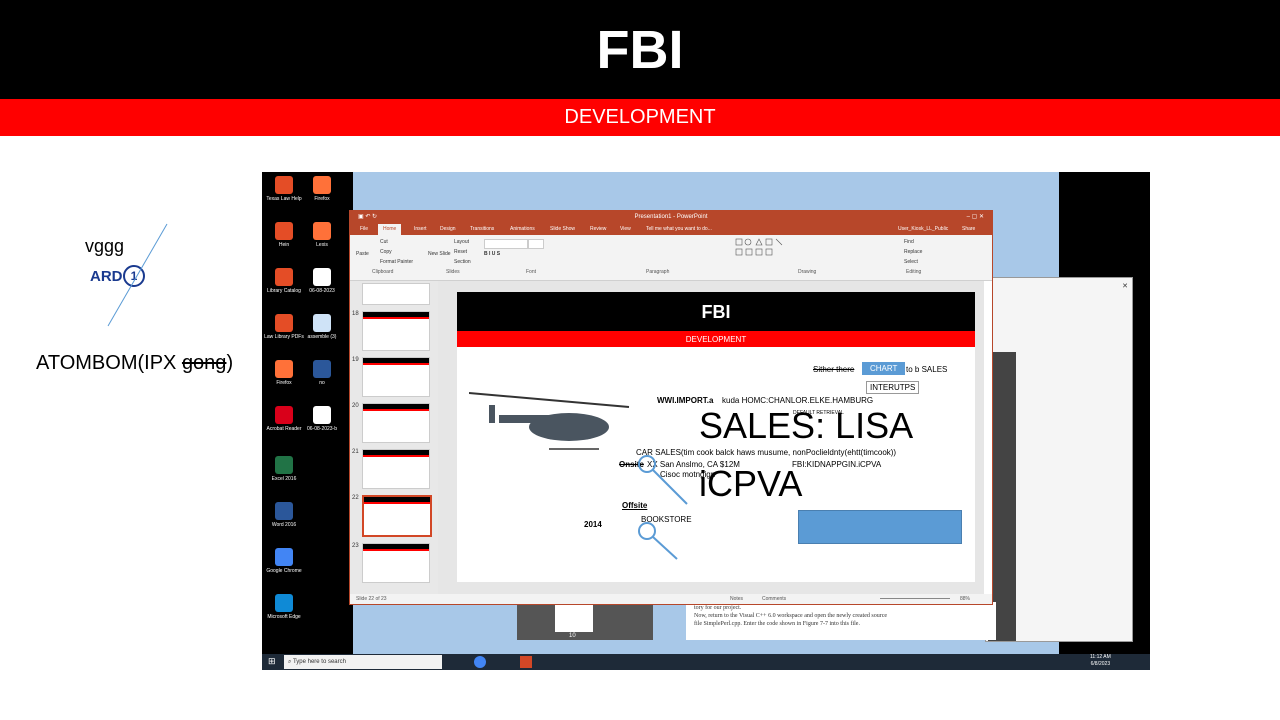 Image resolution: width=1280 pixels, height=720 pixels. Describe the element at coordinates (671, 217) in the screenshot. I see `ppt-titlebar: ▣ ↶ ↻ Presentation1 - PowerPoint – ▢ ✕` at that location.